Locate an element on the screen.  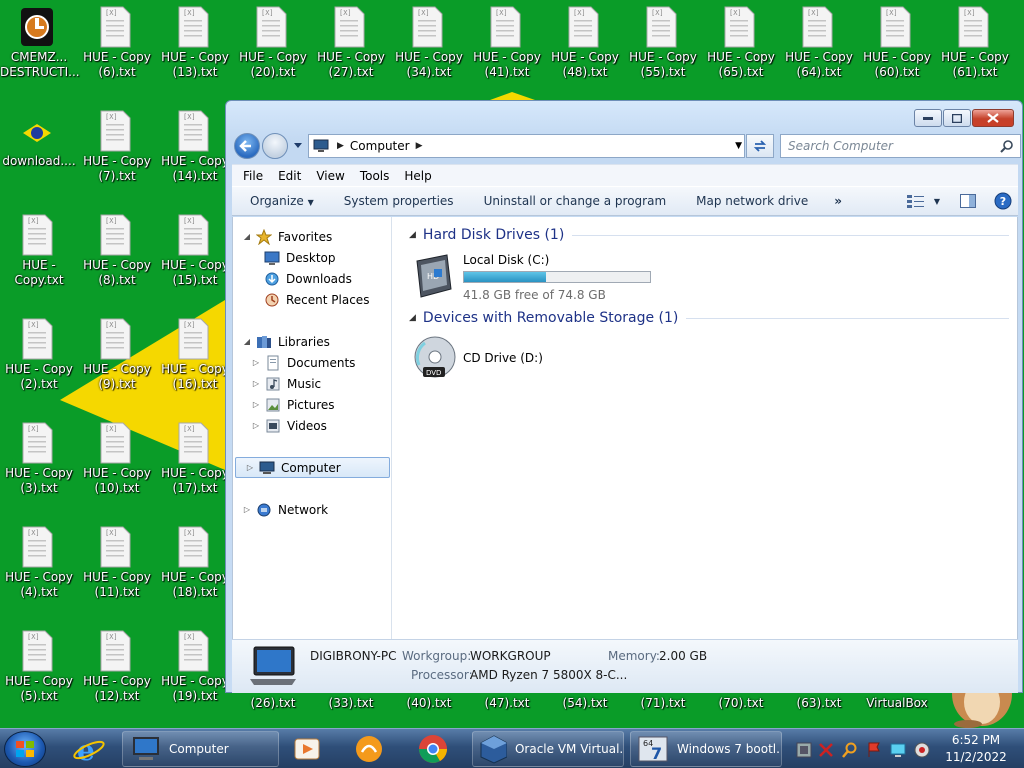
nav-downloads: Downloads is located at coordinates (312, 278).